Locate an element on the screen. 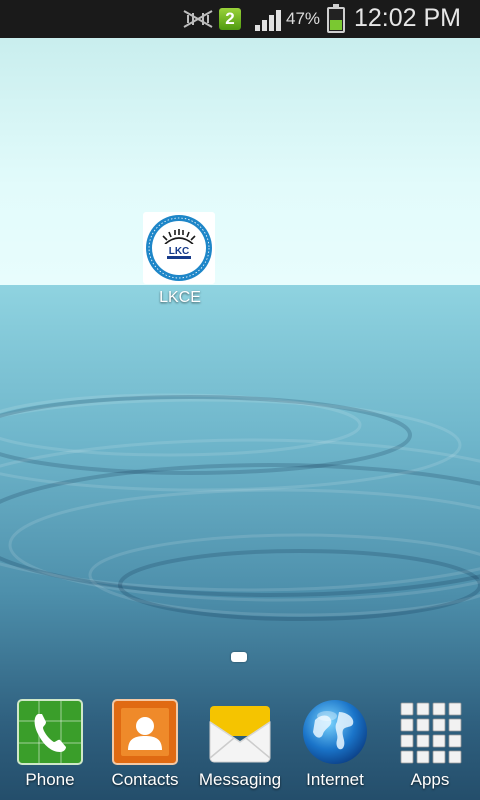 The height and width of the screenshot is (800, 480). sim-slot-number: 2 is located at coordinates (230, 18).